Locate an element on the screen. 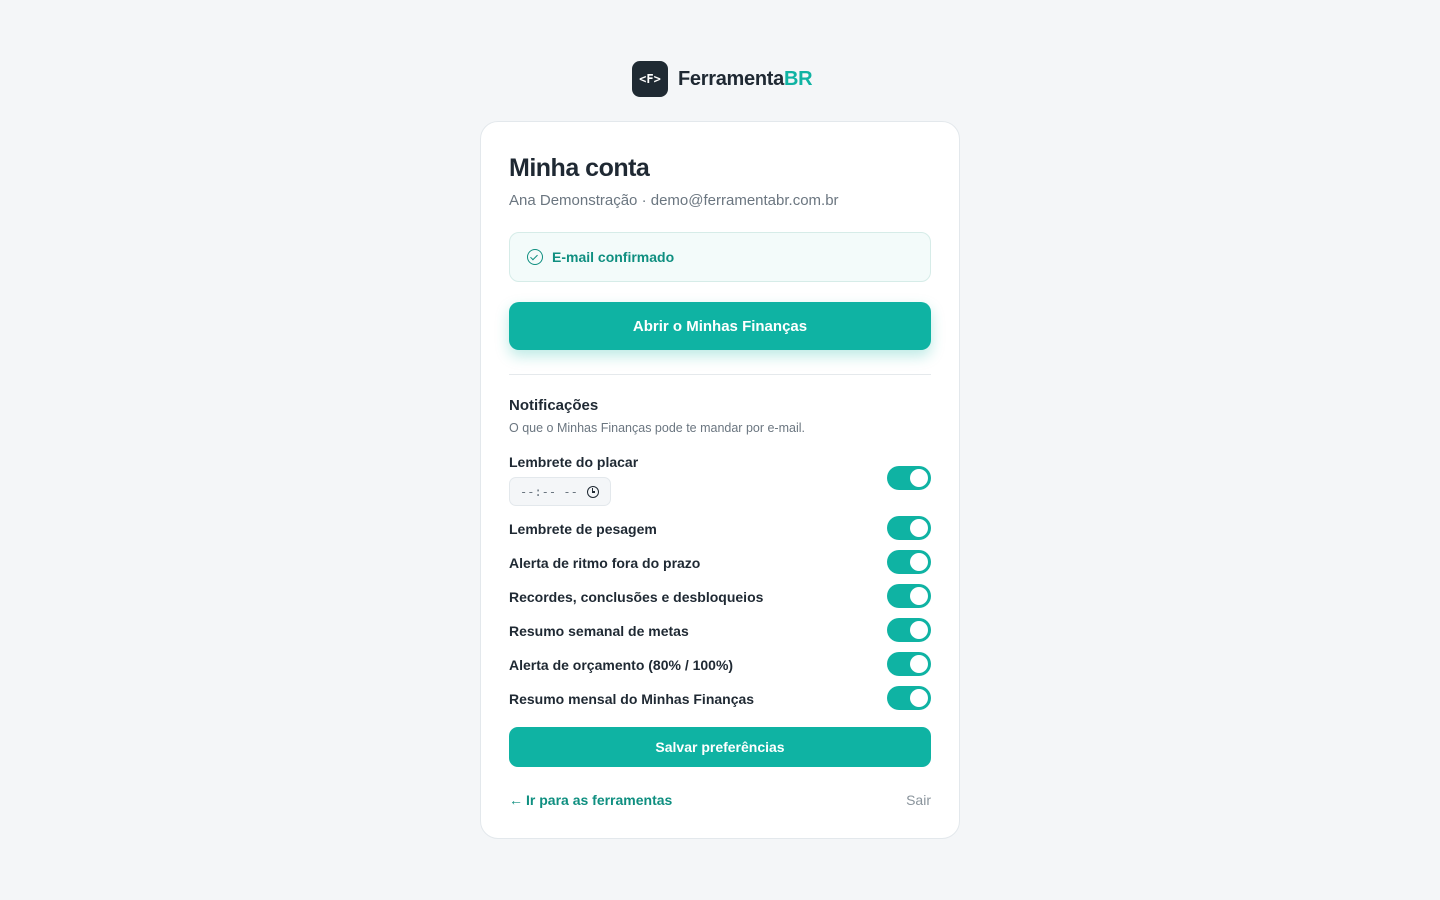 Image resolution: width=1440 pixels, height=900 pixels. back-link-label: Ir para as ferramentas is located at coordinates (599, 800).